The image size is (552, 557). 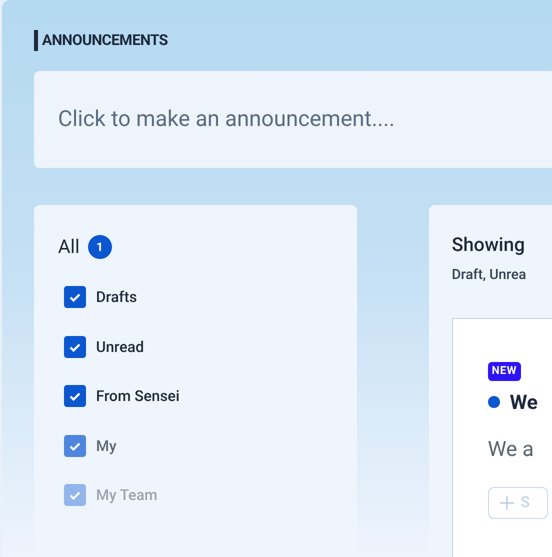 I want to click on filter-option-label: My Team, so click(x=127, y=495).